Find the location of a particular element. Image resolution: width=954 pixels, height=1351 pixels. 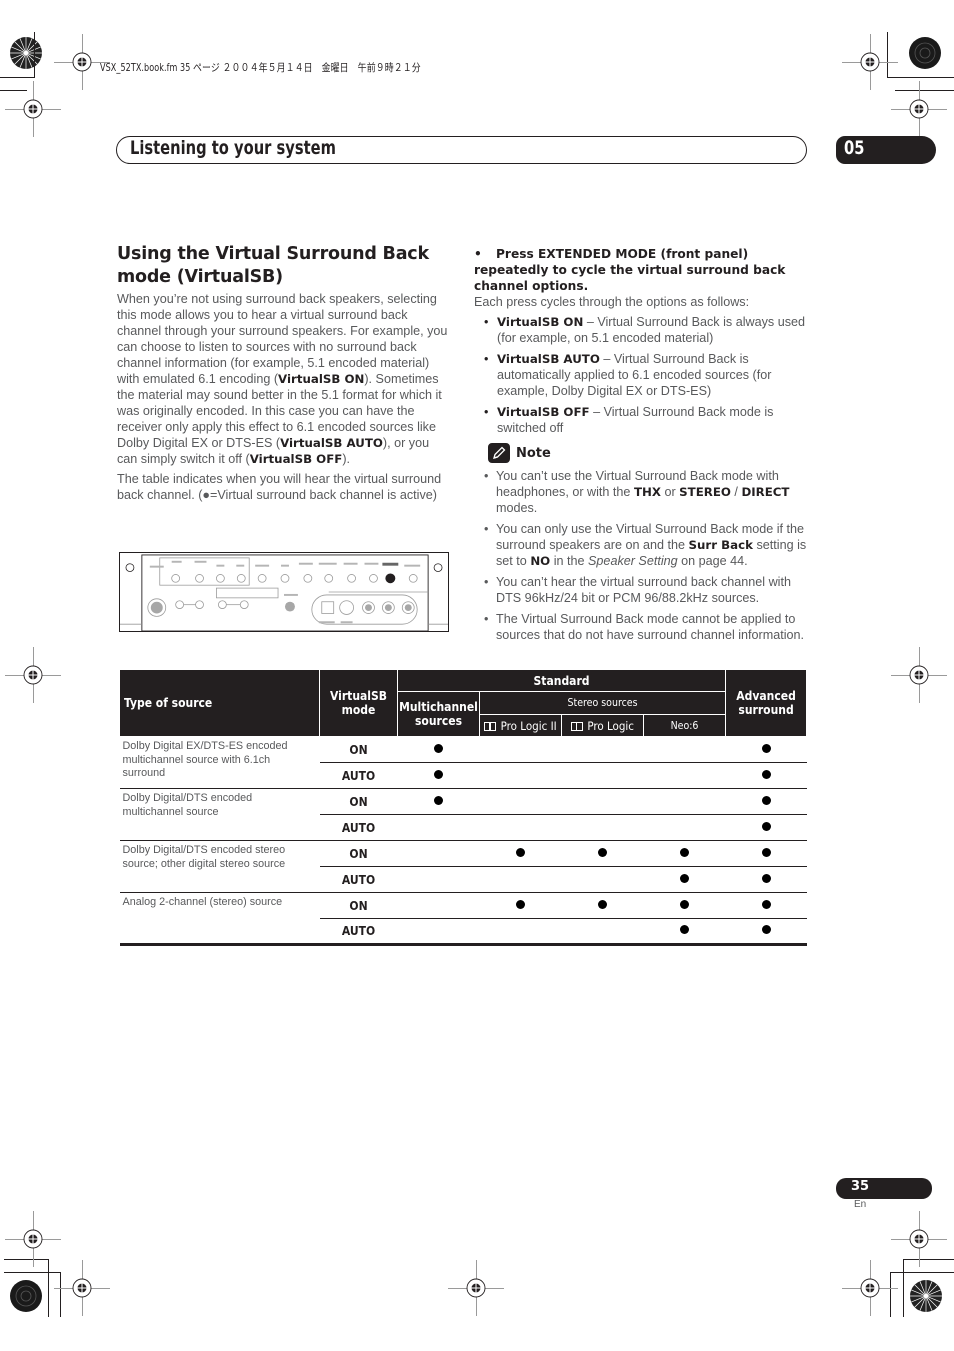

bold-term: STEREO is located at coordinates (705, 492).